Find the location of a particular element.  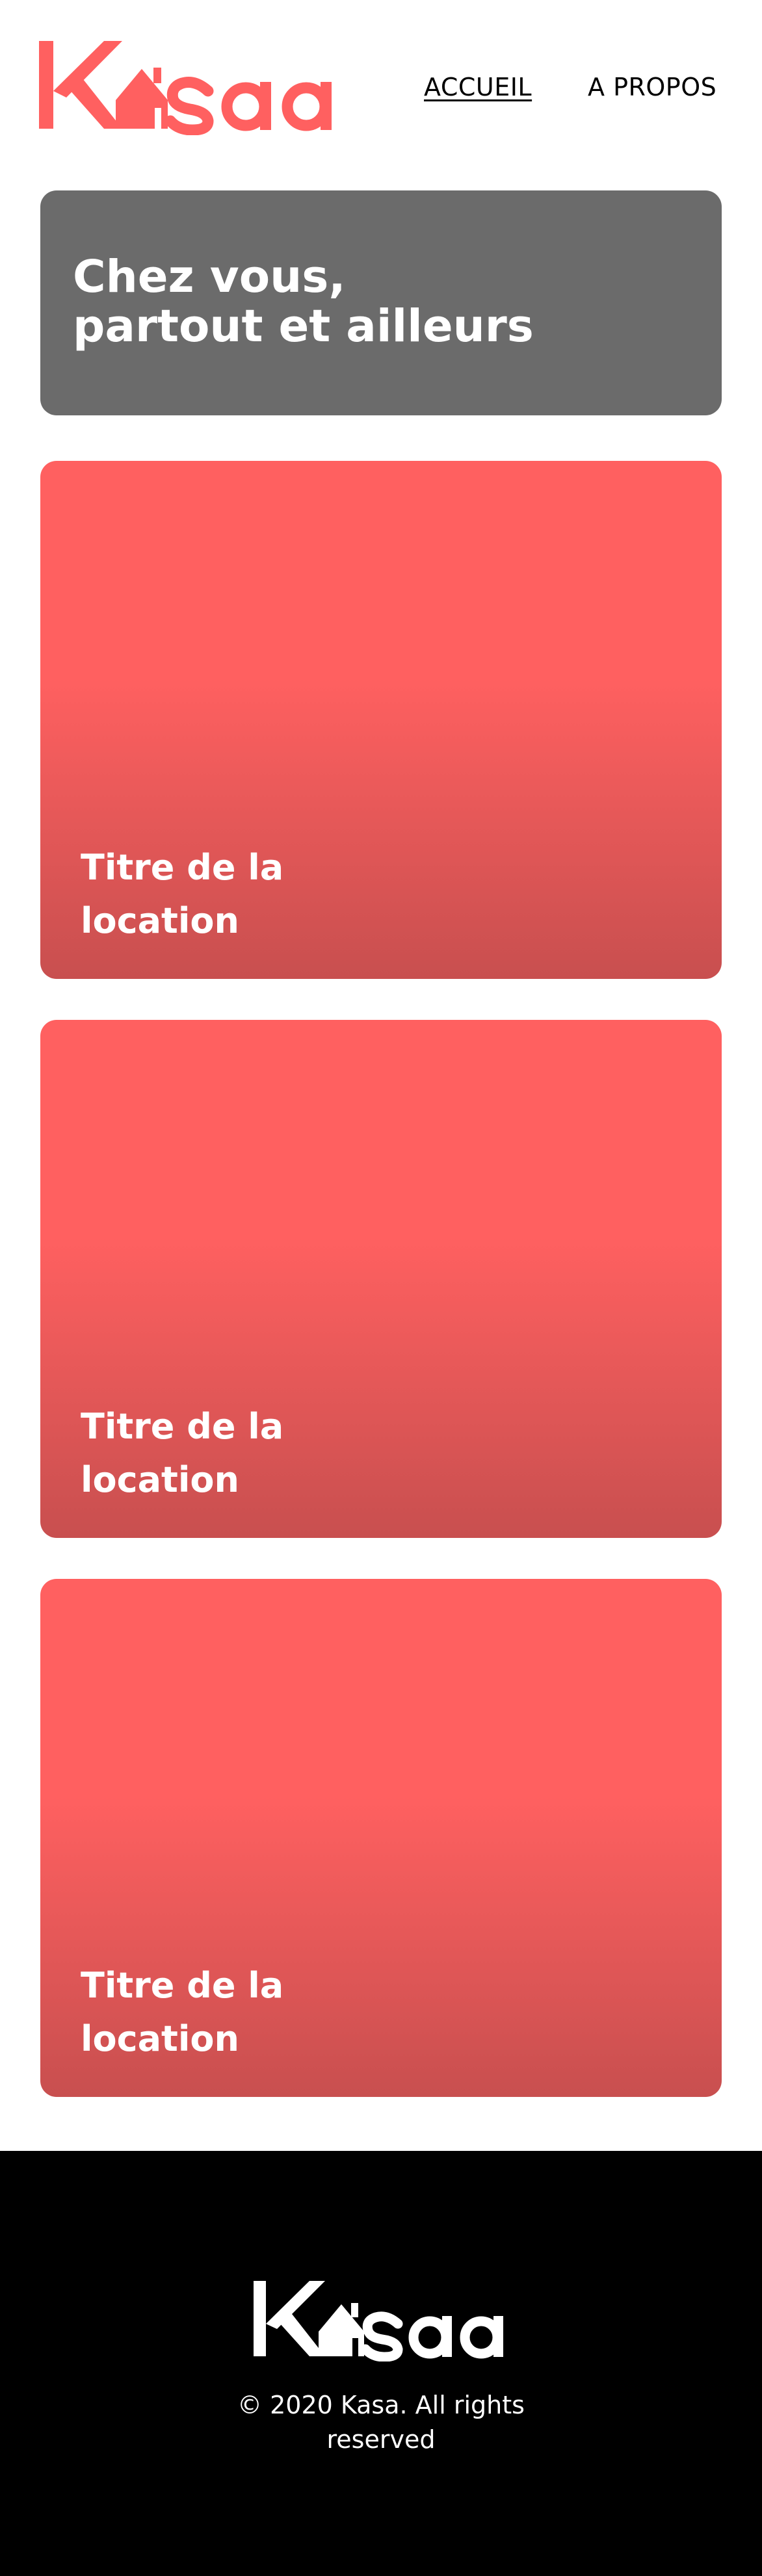

nav-link-about: A PROPOS is located at coordinates (652, 87).